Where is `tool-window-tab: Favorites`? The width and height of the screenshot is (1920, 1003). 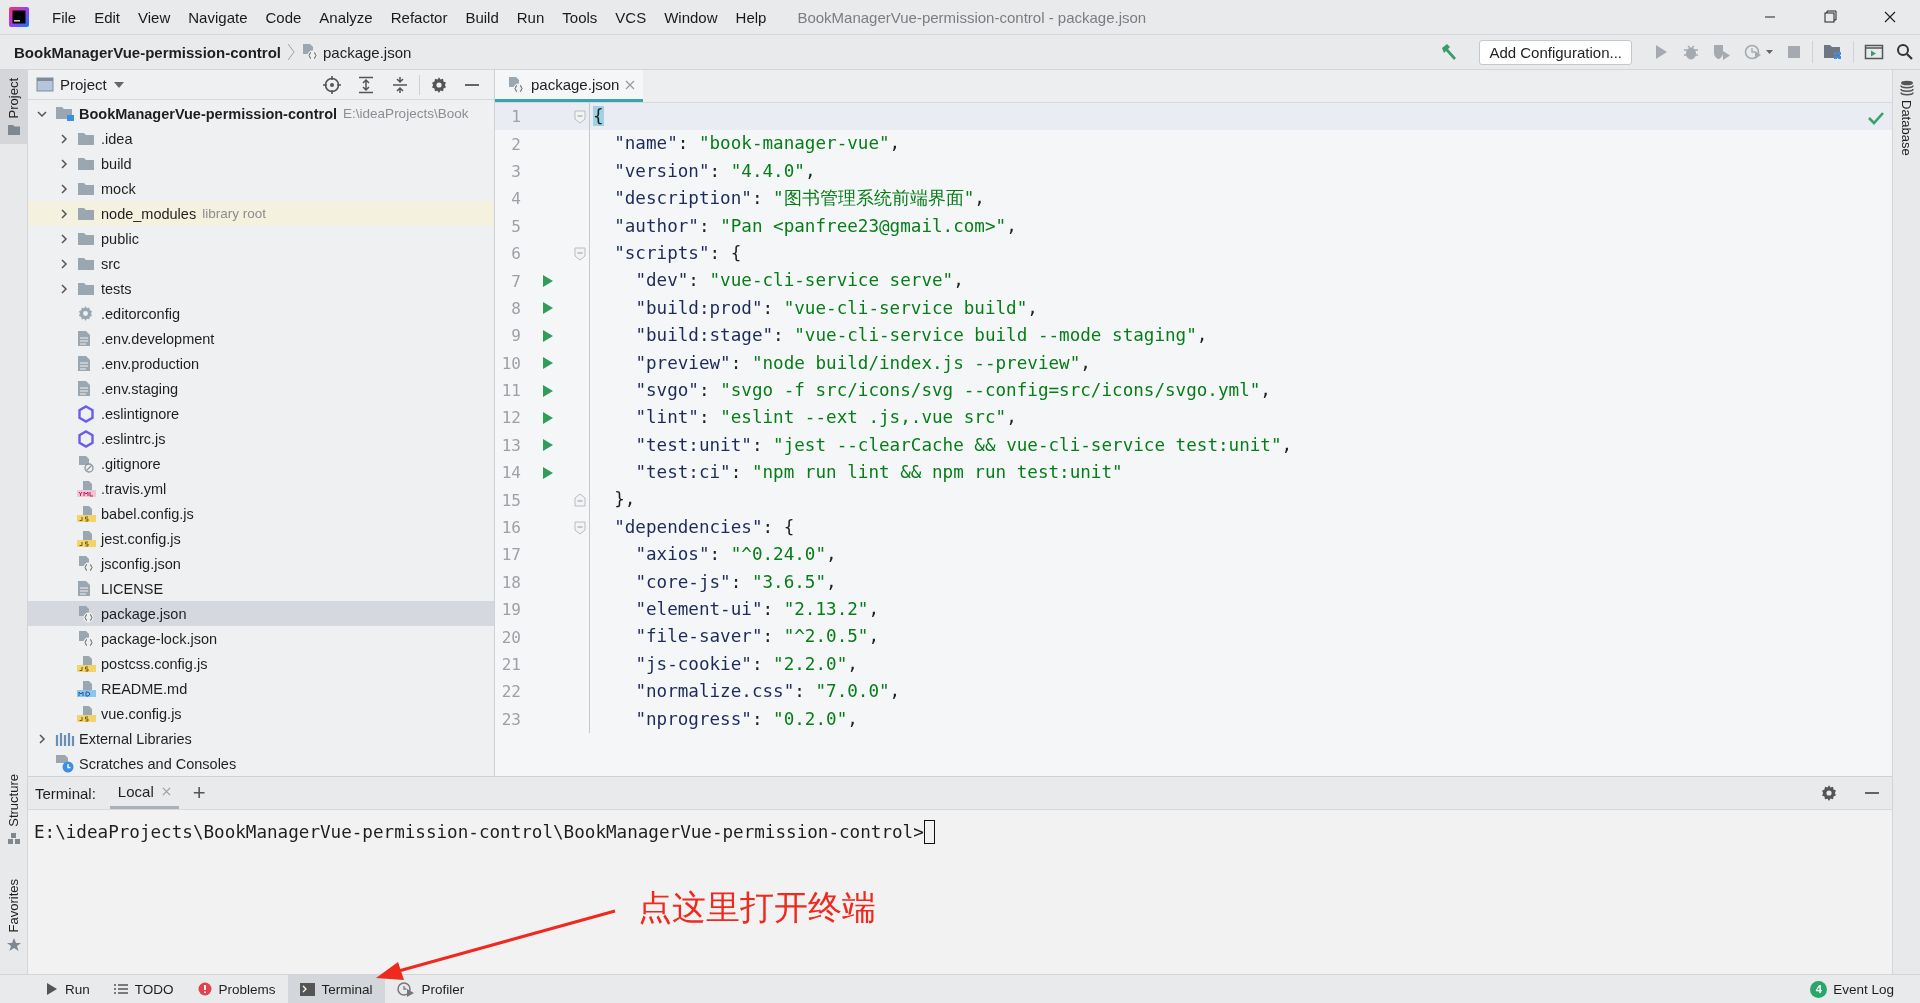
tool-window-tab: Favorites is located at coordinates (13, 915).